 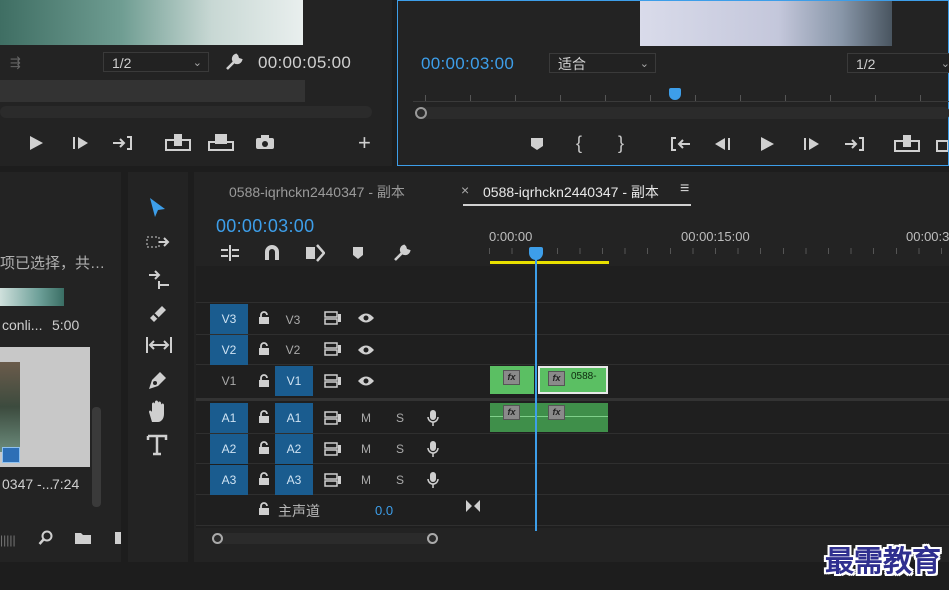 What do you see at coordinates (230, 253) in the screenshot?
I see `nest-toggle-icon` at bounding box center [230, 253].